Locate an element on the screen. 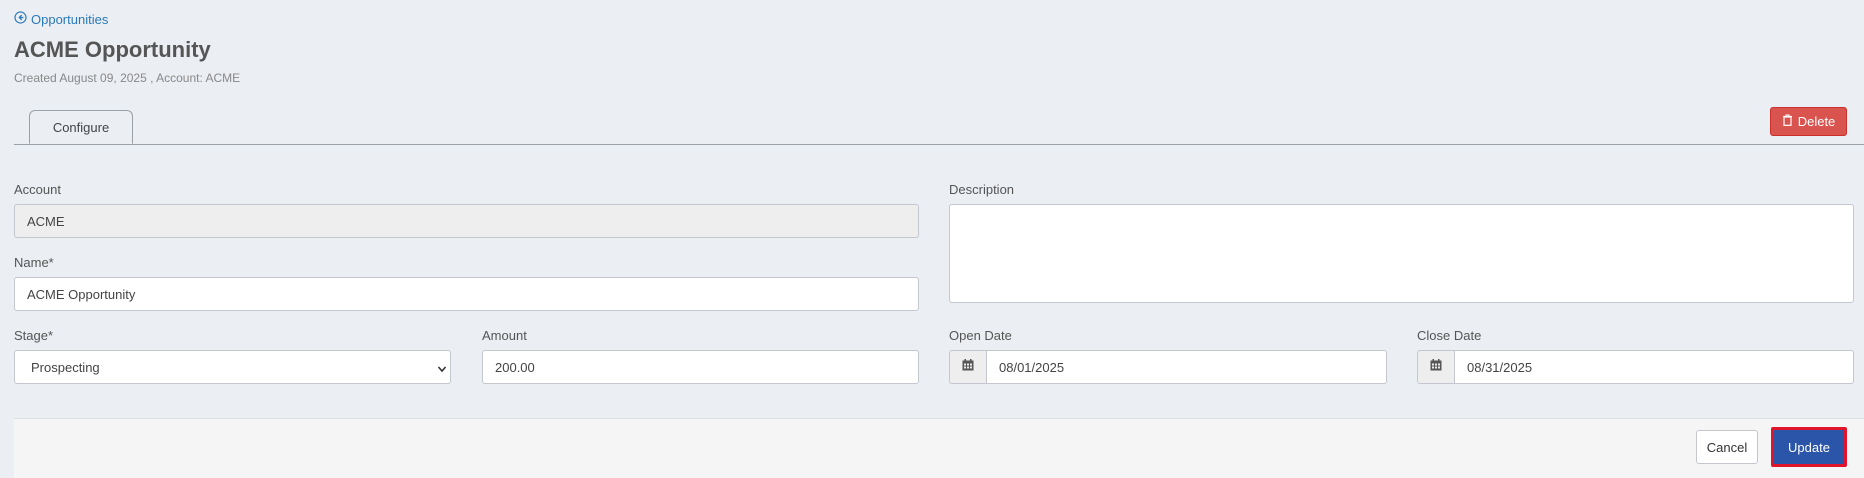 The height and width of the screenshot is (478, 1864). tab-configure: Configure is located at coordinates (81, 127).